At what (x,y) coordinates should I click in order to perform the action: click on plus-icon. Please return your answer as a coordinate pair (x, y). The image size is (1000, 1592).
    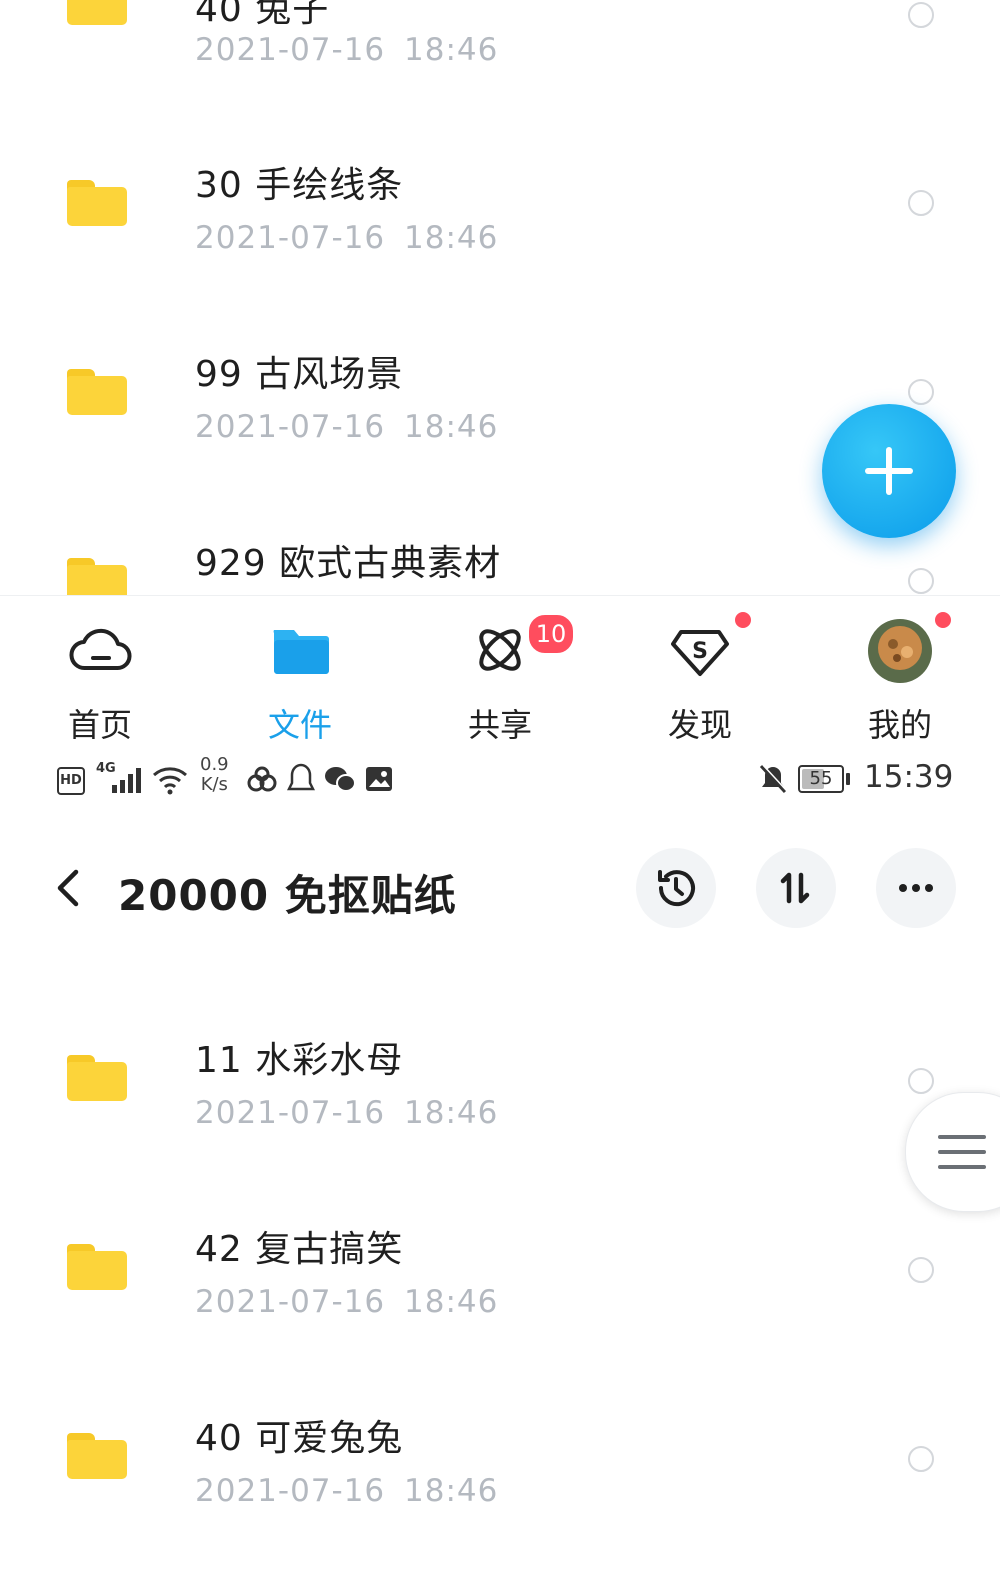
    Looking at the image, I should click on (889, 471).